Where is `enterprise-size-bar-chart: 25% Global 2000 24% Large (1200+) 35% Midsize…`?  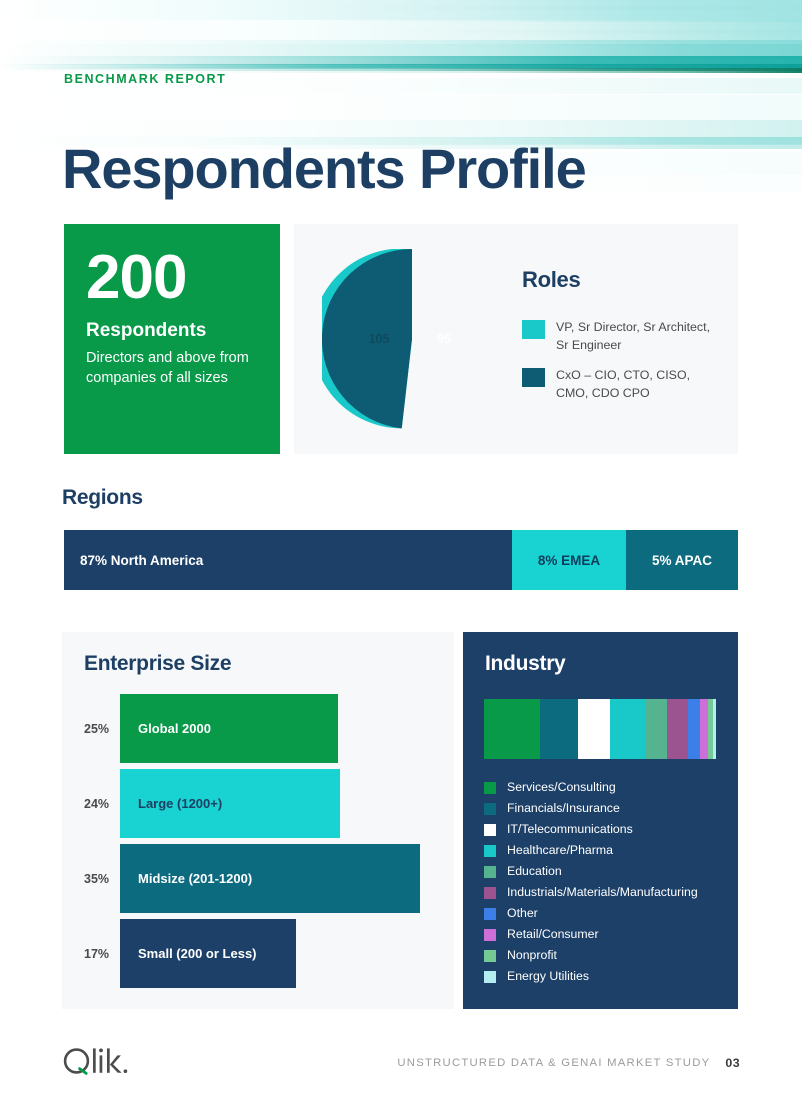
enterprise-size-bar-chart: 25% Global 2000 24% Large (1200+) 35% Midsize… is located at coordinates (258, 844).